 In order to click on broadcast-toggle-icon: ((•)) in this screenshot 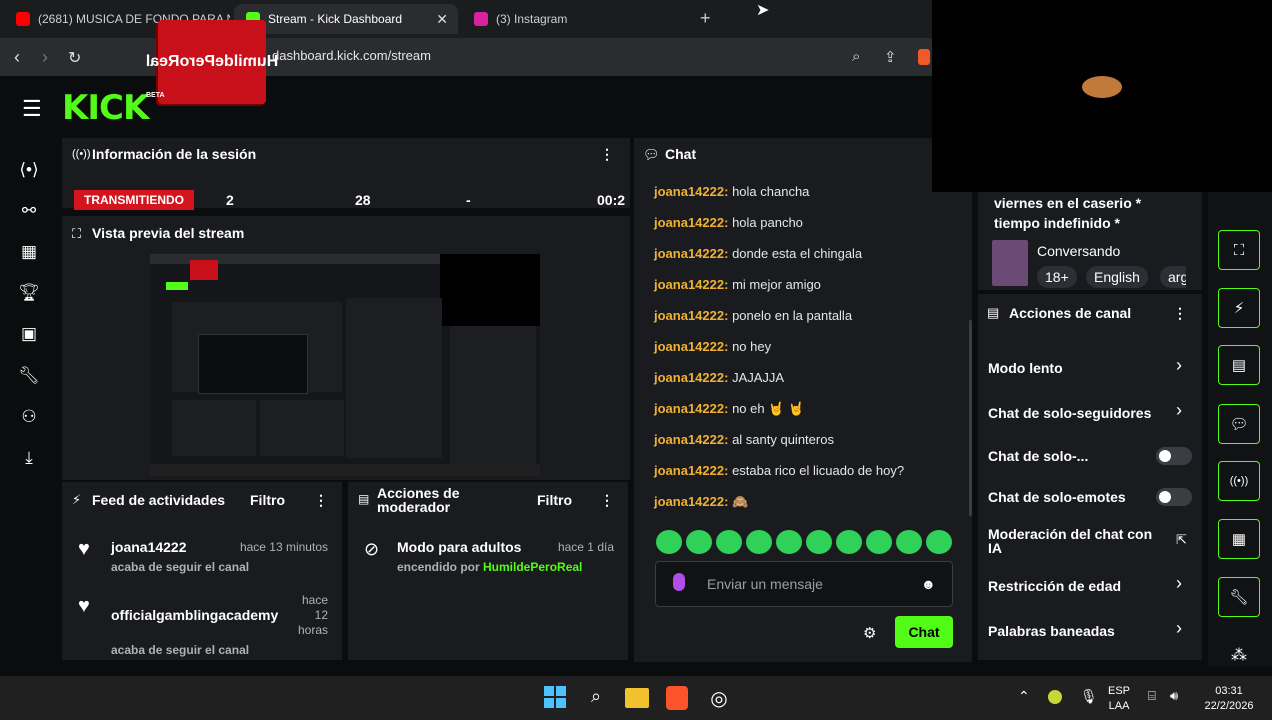, I will do `click(1239, 481)`.